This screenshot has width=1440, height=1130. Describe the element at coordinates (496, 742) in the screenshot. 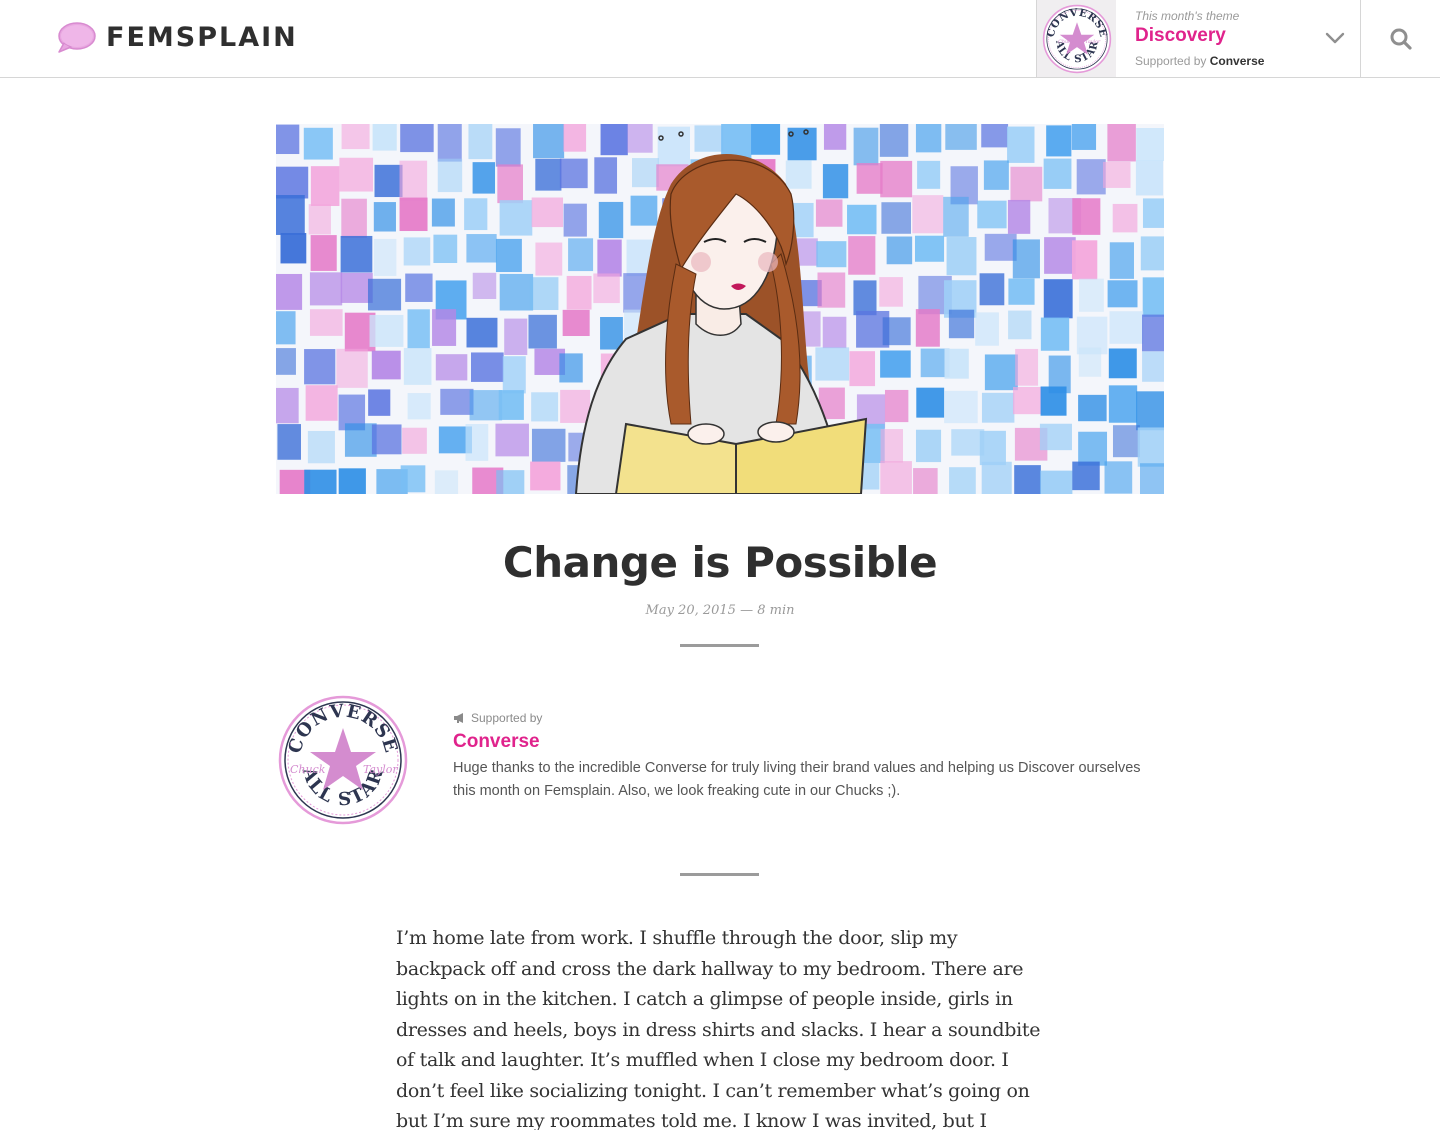

I see `sponsor-name-link: Converse` at that location.